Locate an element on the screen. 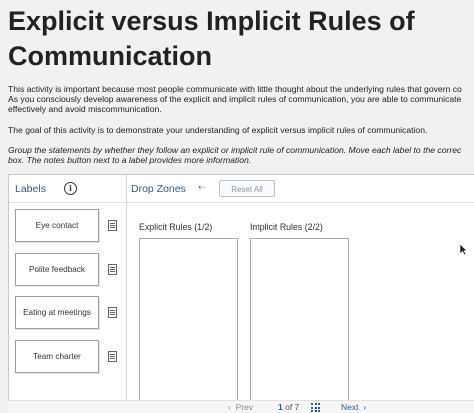 The image size is (474, 413). label-card-eye-contact: Eye contact is located at coordinates (57, 225).